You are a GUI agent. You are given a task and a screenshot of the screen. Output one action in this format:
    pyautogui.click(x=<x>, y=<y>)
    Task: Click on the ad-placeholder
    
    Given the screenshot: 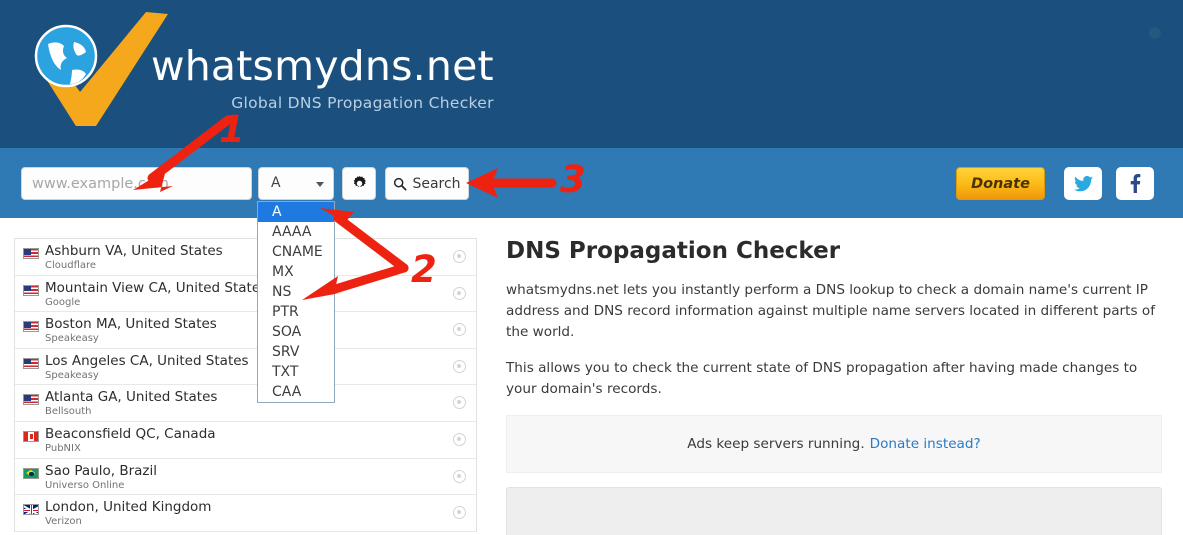 What is the action you would take?
    pyautogui.click(x=834, y=511)
    